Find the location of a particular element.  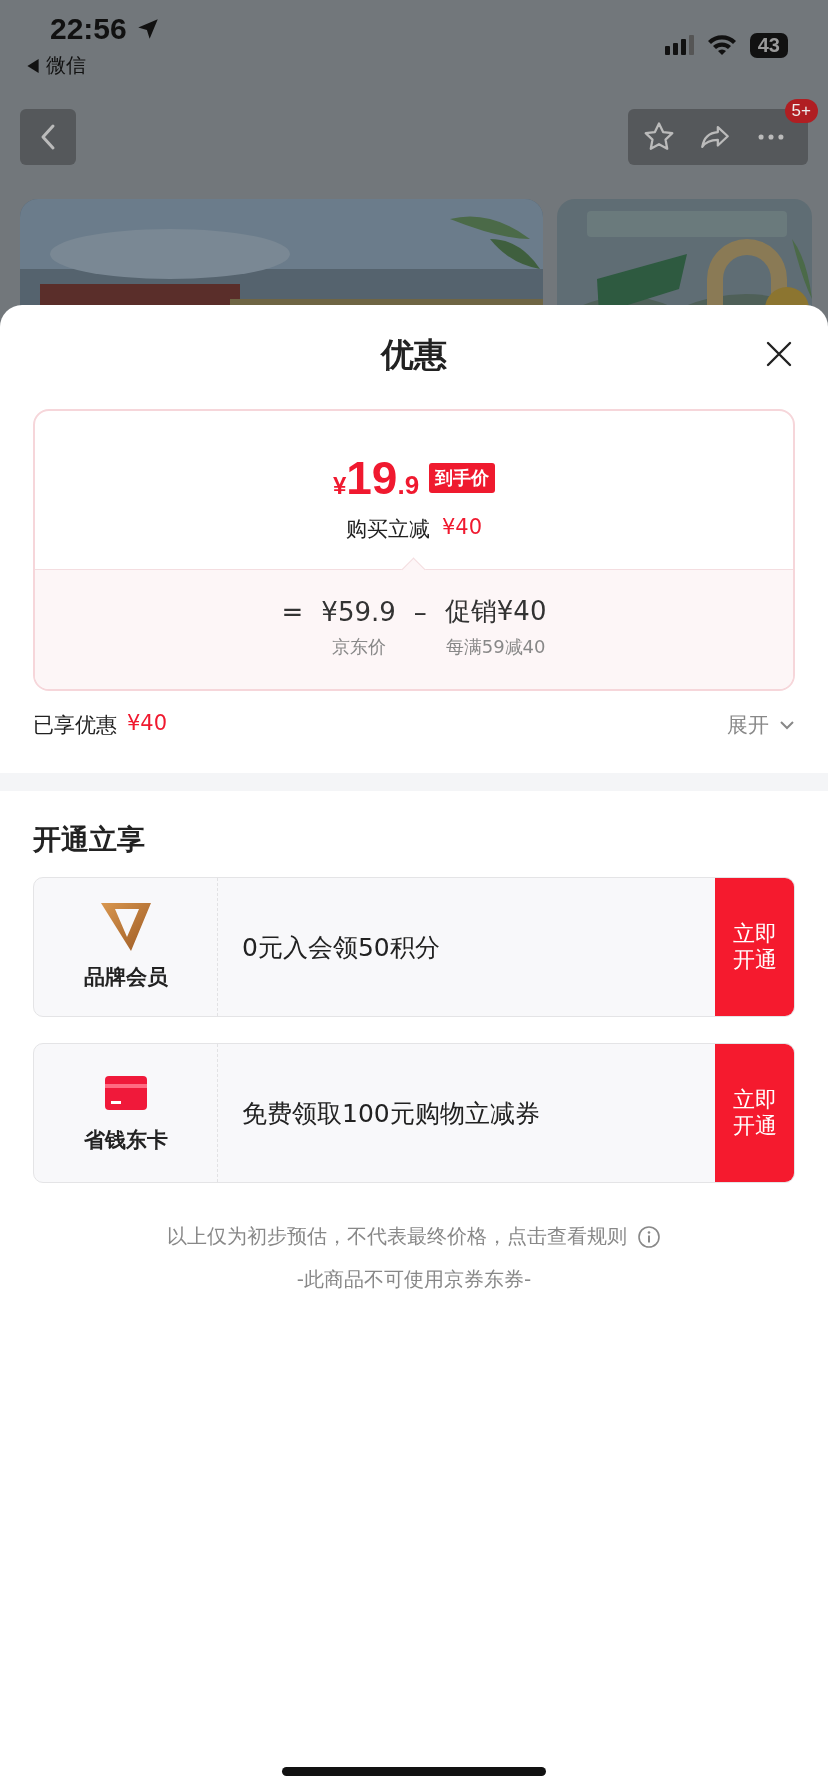

coupon-rule-note: -此商品不可使用京券东券- is located at coordinates (414, 1279).